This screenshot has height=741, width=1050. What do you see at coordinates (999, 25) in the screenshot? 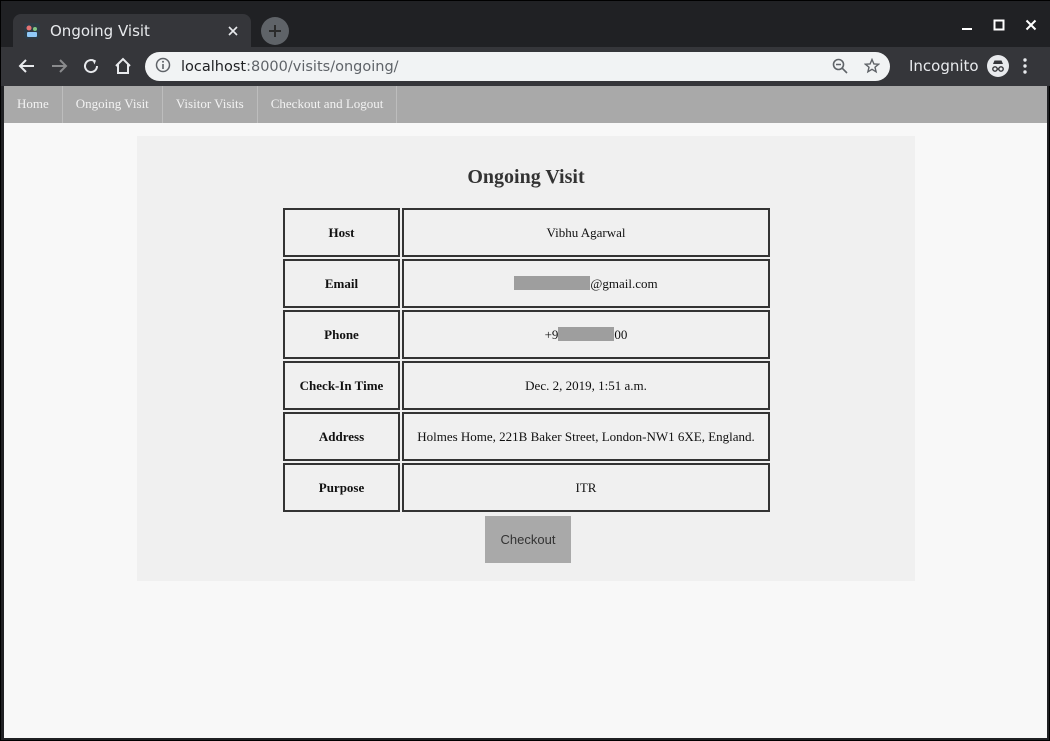
I see `maximize-icon` at bounding box center [999, 25].